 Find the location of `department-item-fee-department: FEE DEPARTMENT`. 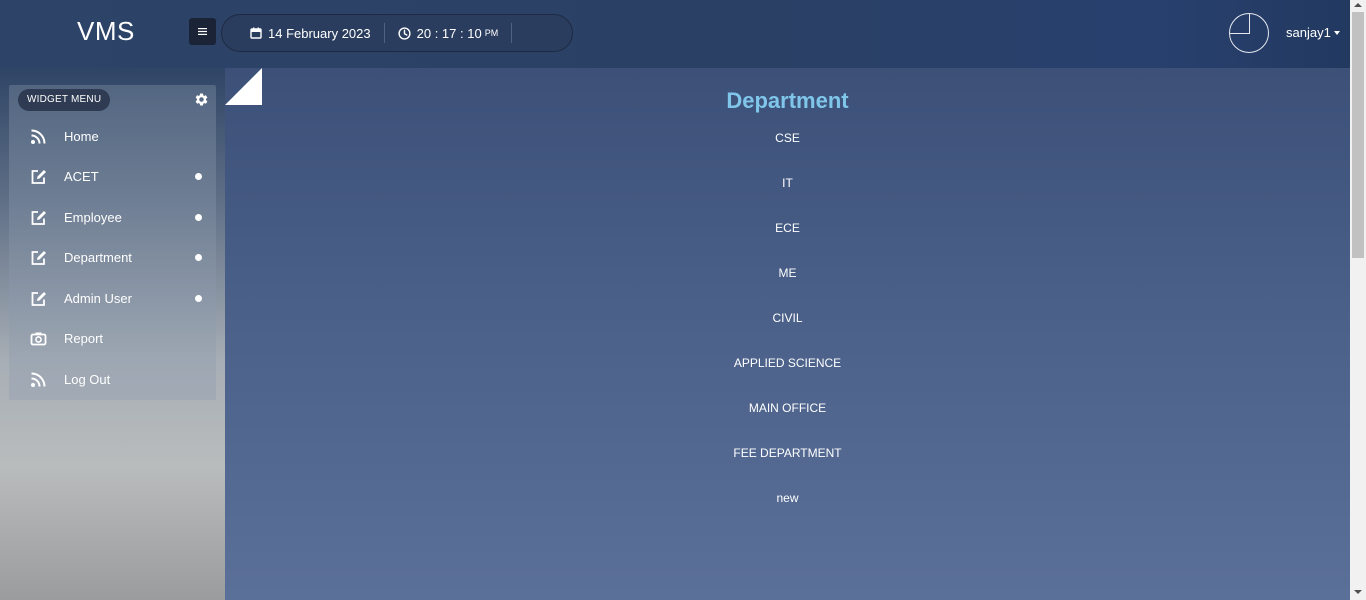

department-item-fee-department: FEE DEPARTMENT is located at coordinates (787, 453).